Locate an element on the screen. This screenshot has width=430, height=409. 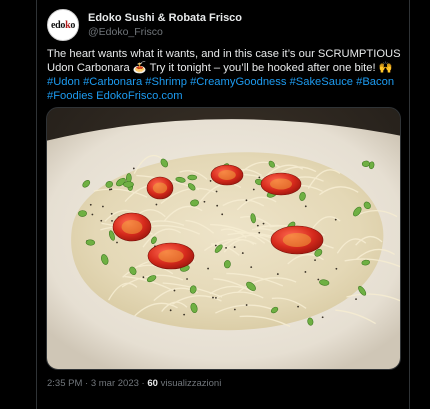
tweet-date: 3 mar 2023 is located at coordinates (115, 383).